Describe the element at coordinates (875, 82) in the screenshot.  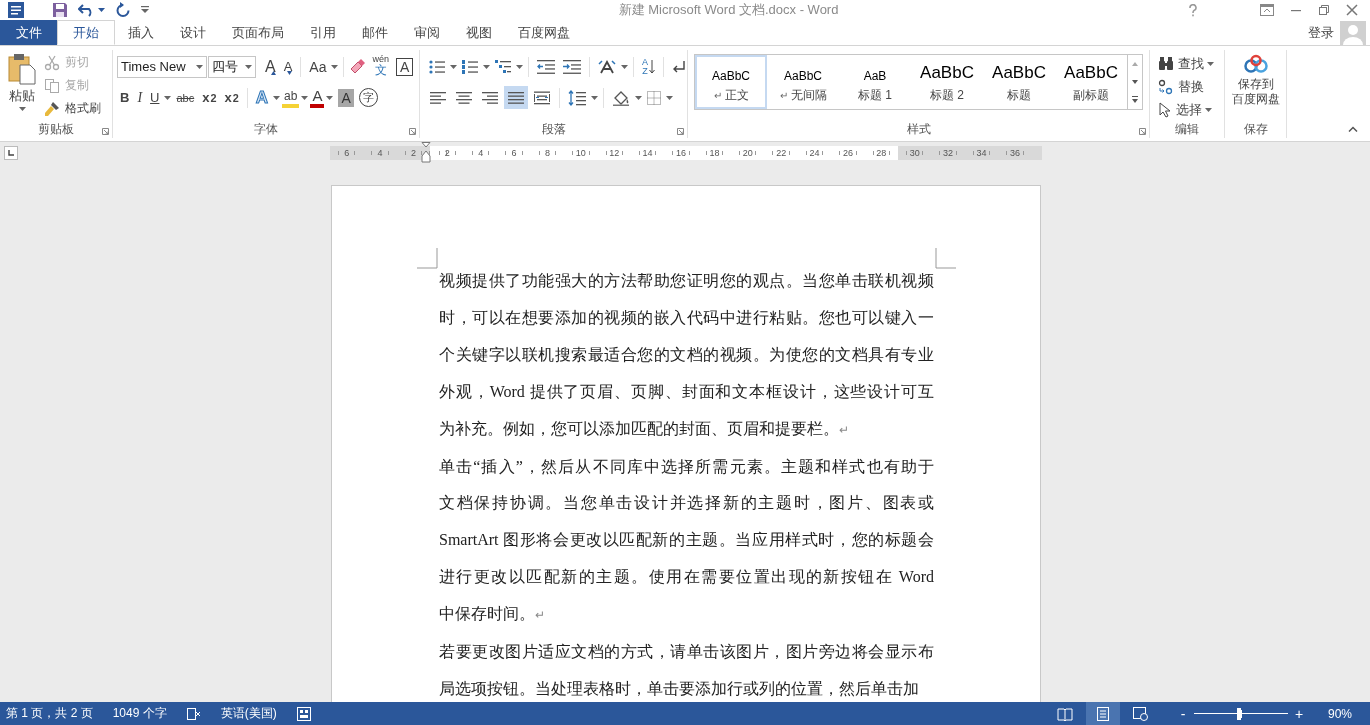
I see `style-option: AaB 标题 1` at that location.